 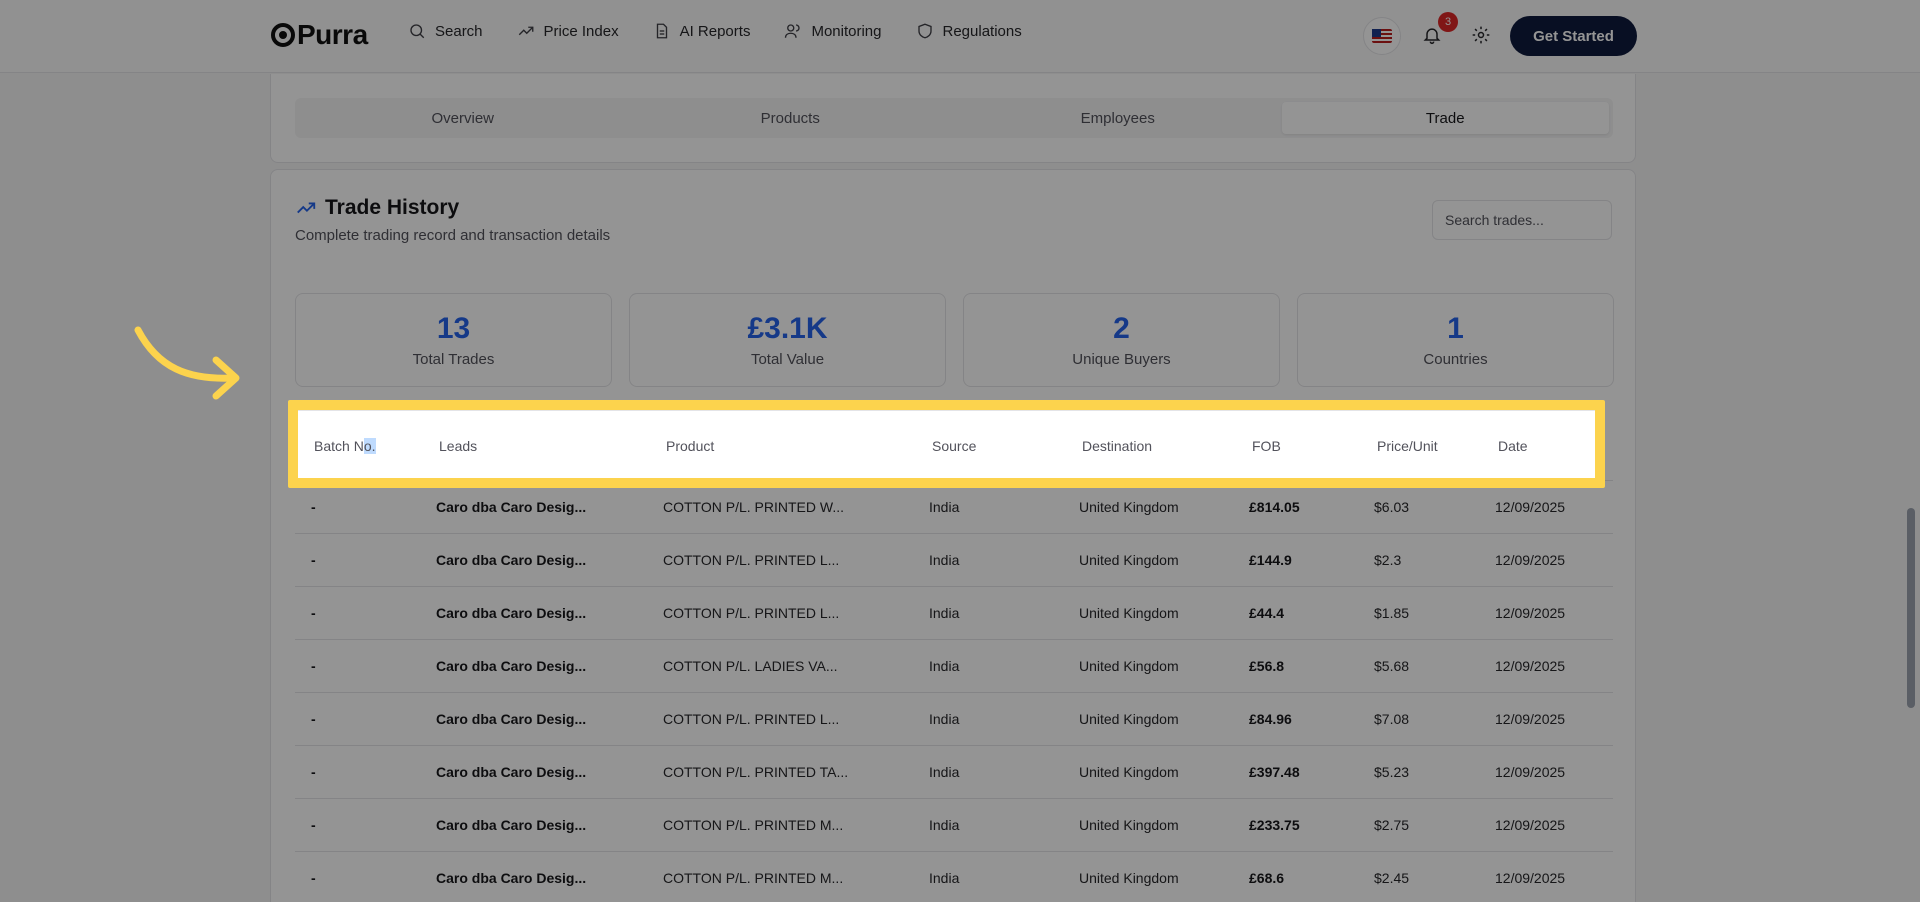 I want to click on fob-cell: £144.9, so click(x=1295, y=560).